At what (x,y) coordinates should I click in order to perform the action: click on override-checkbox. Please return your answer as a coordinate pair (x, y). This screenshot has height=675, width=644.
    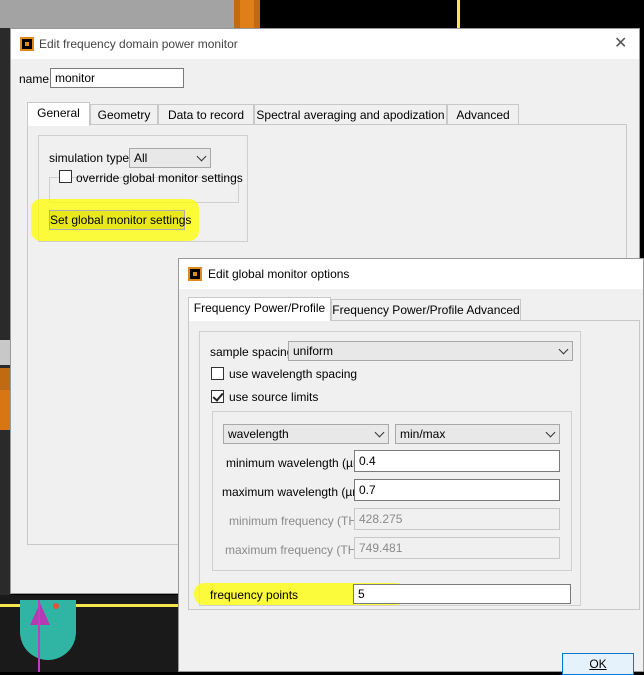
    Looking at the image, I should click on (65, 176).